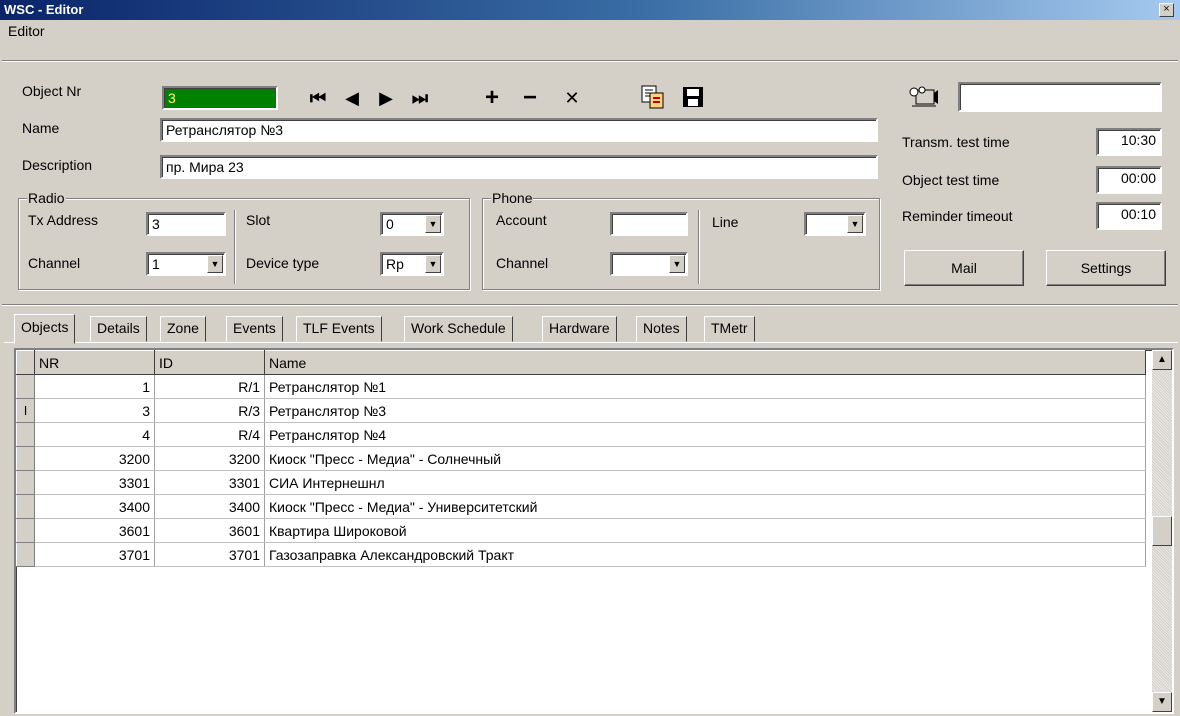 The width and height of the screenshot is (1180, 716). What do you see at coordinates (94, 410) in the screenshot?
I see `cell-nr: 3` at bounding box center [94, 410].